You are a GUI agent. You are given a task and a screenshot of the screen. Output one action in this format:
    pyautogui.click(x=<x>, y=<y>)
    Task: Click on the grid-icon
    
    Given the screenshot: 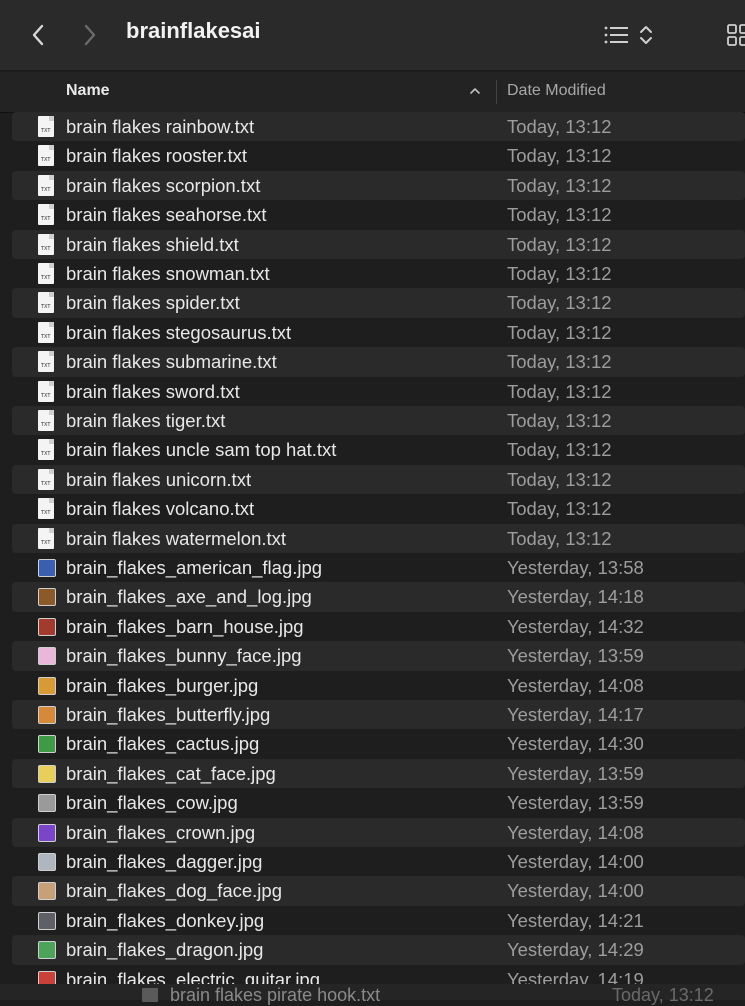 What is the action you would take?
    pyautogui.click(x=736, y=35)
    